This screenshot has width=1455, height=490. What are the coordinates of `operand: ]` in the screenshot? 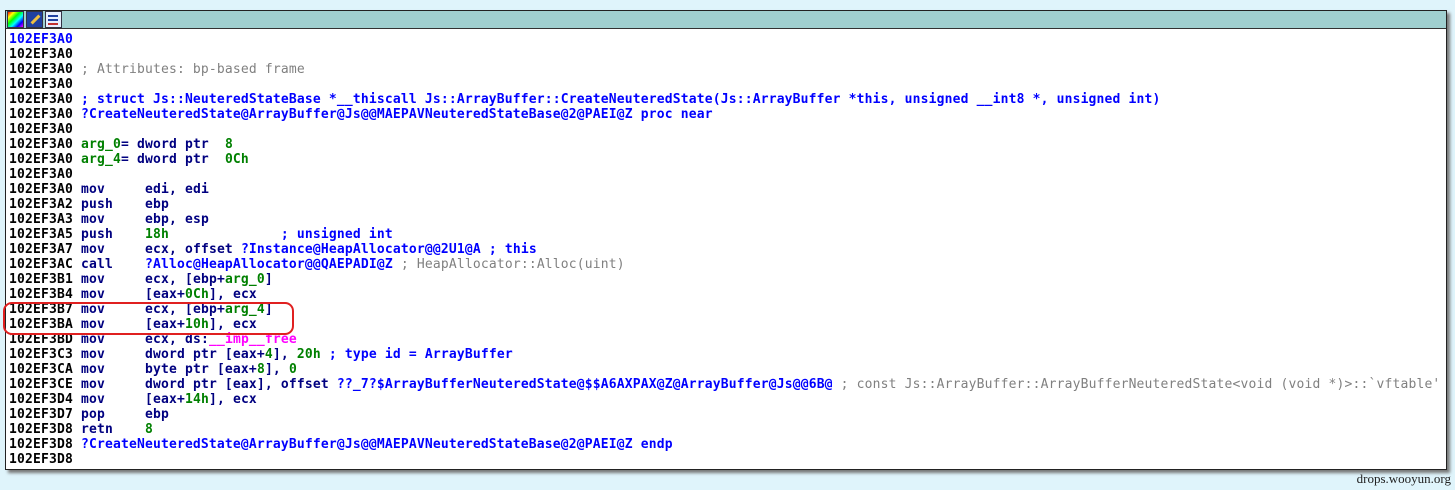 It's located at (268, 279).